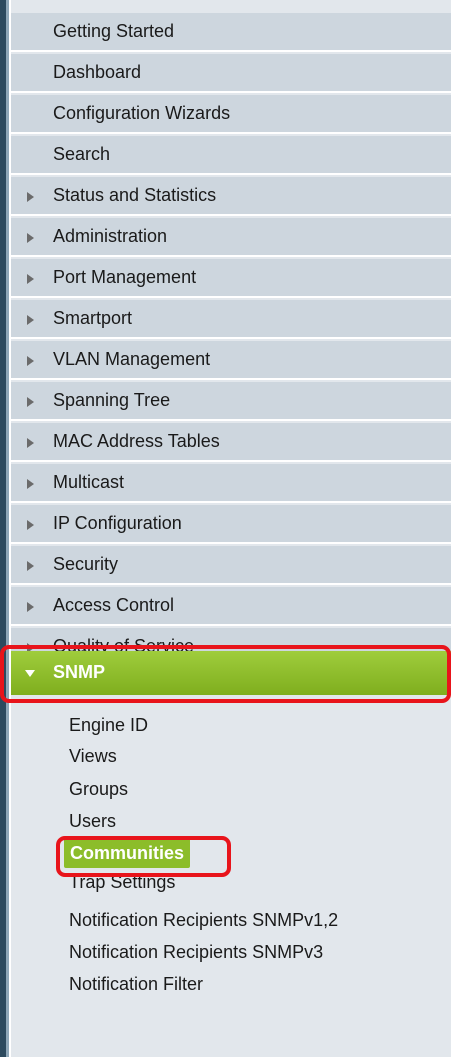 The image size is (451, 1057). Describe the element at coordinates (132, 359) in the screenshot. I see `menu-item-label: VLAN Management` at that location.